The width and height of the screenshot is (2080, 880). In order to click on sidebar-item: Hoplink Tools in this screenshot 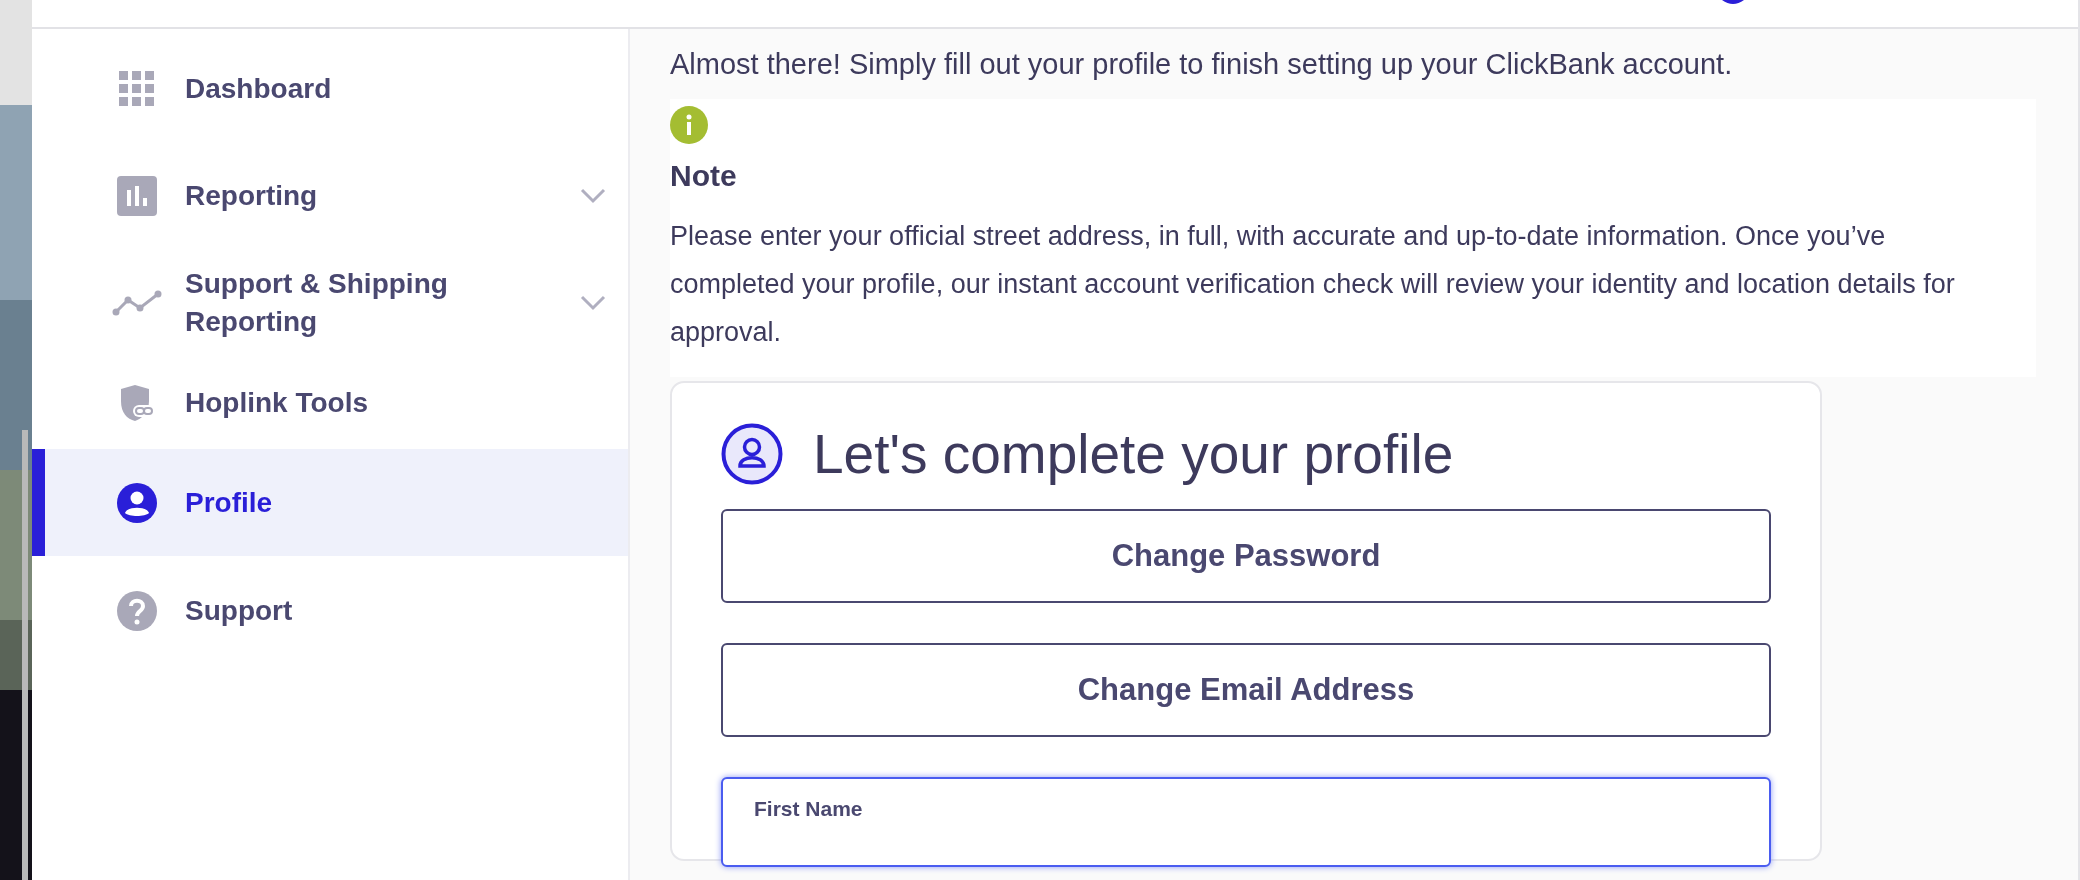, I will do `click(330, 403)`.